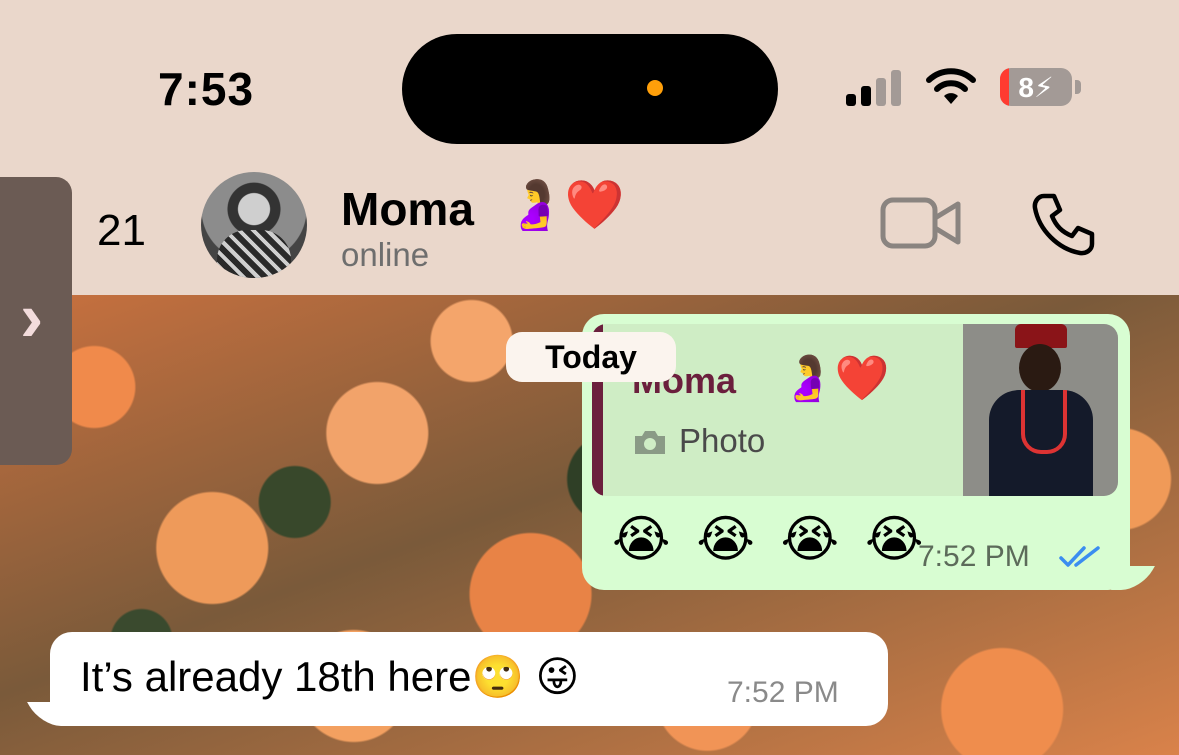  Describe the element at coordinates (385, 254) in the screenshot. I see `contact-status: online` at that location.